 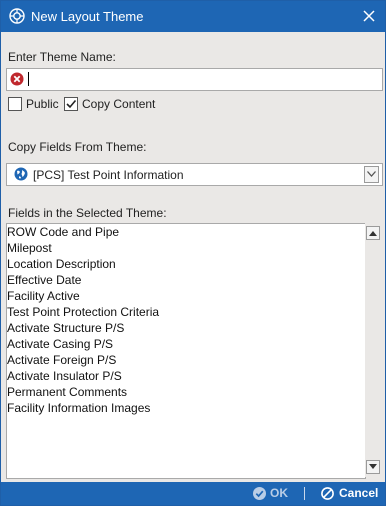 I want to click on theme-name-field, so click(x=194, y=79).